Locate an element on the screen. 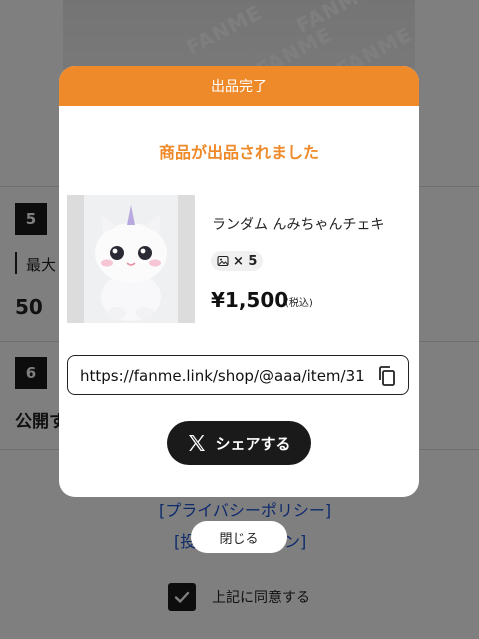 The height and width of the screenshot is (639, 479). close-button: 閉じる is located at coordinates (239, 537).